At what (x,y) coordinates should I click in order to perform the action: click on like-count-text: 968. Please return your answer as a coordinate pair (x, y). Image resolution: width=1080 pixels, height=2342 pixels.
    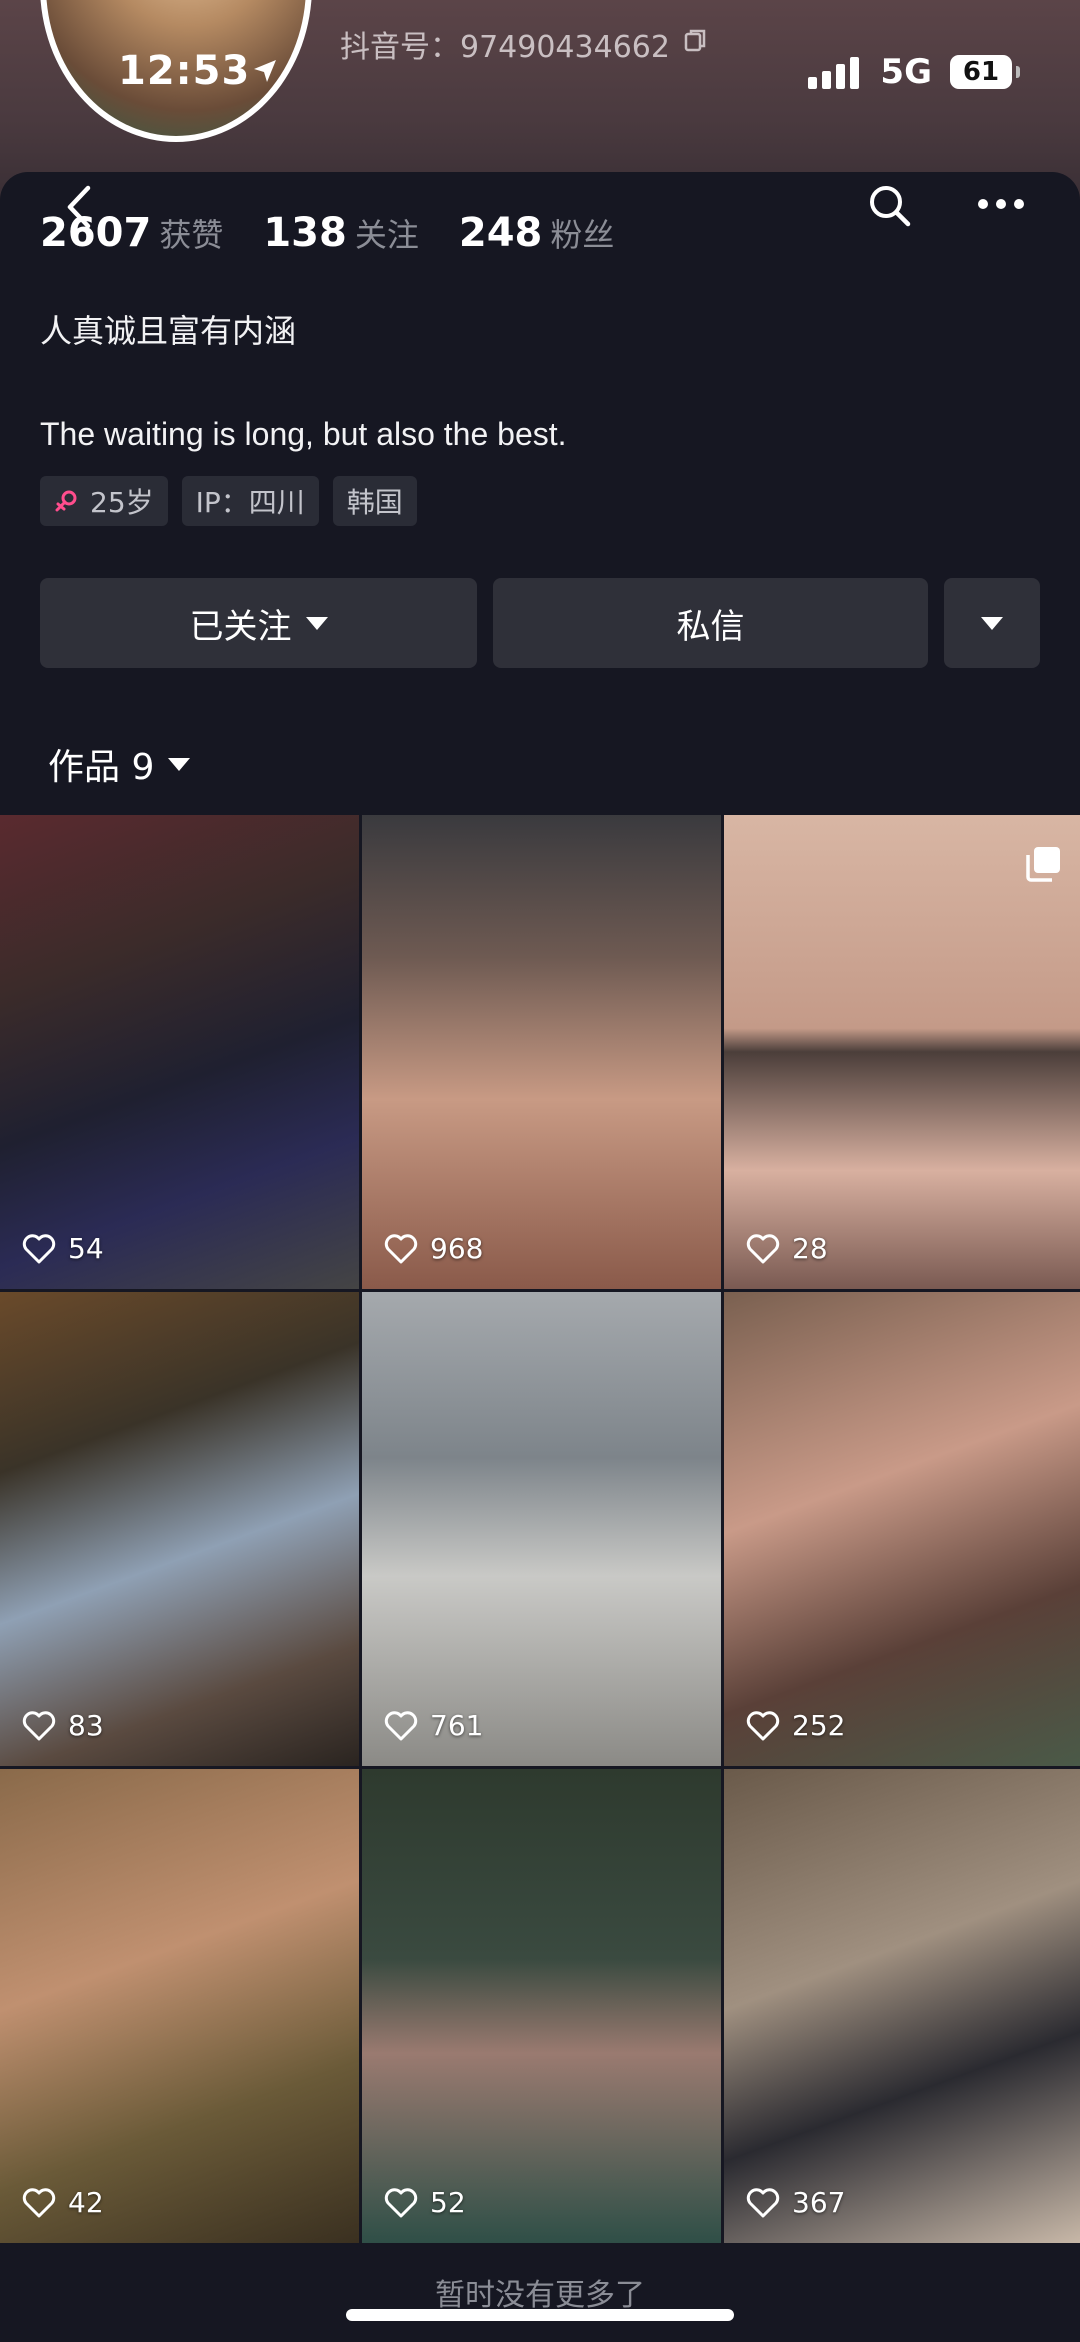
    Looking at the image, I should click on (457, 1248).